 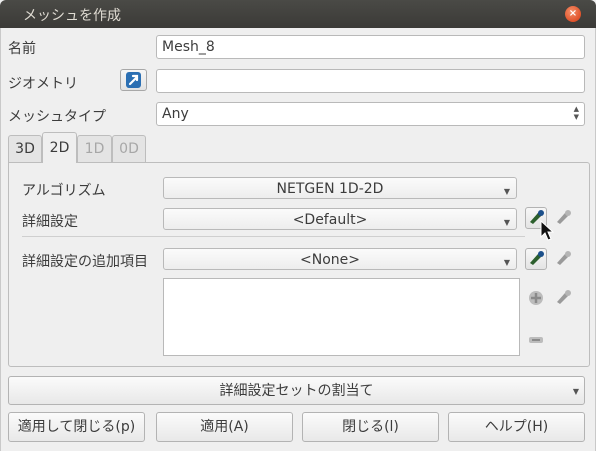 I want to click on name-input: Mesh_8, so click(x=370, y=47).